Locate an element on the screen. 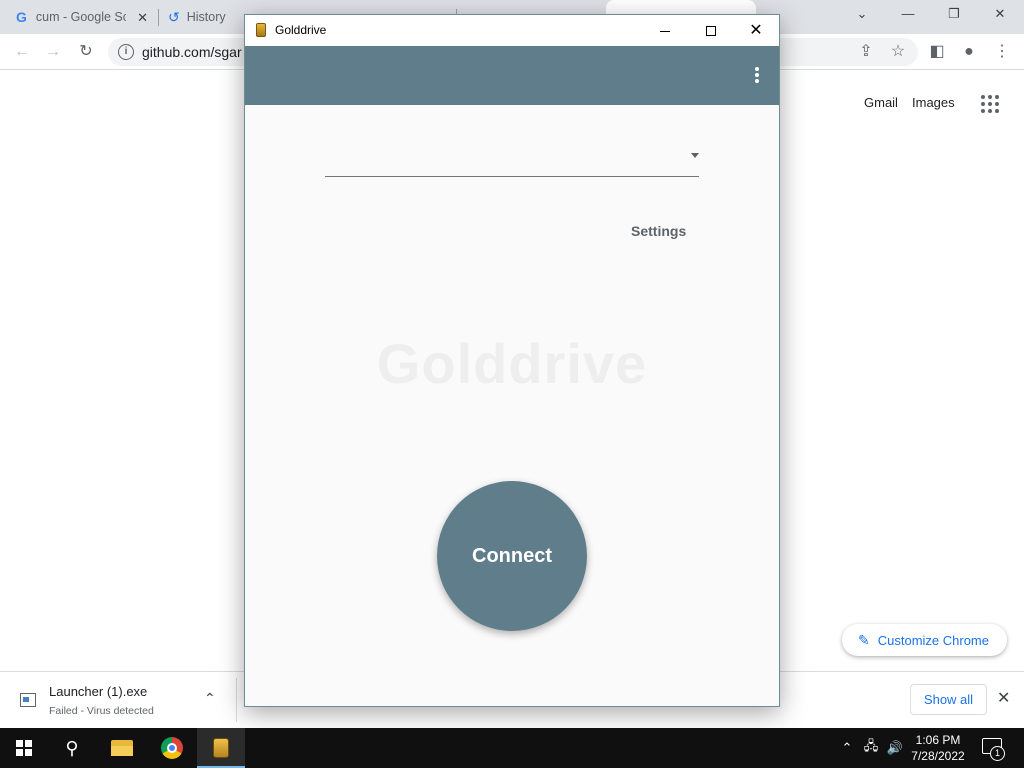 The height and width of the screenshot is (768, 1024). back-arrow-icon: ← is located at coordinates (22, 52).